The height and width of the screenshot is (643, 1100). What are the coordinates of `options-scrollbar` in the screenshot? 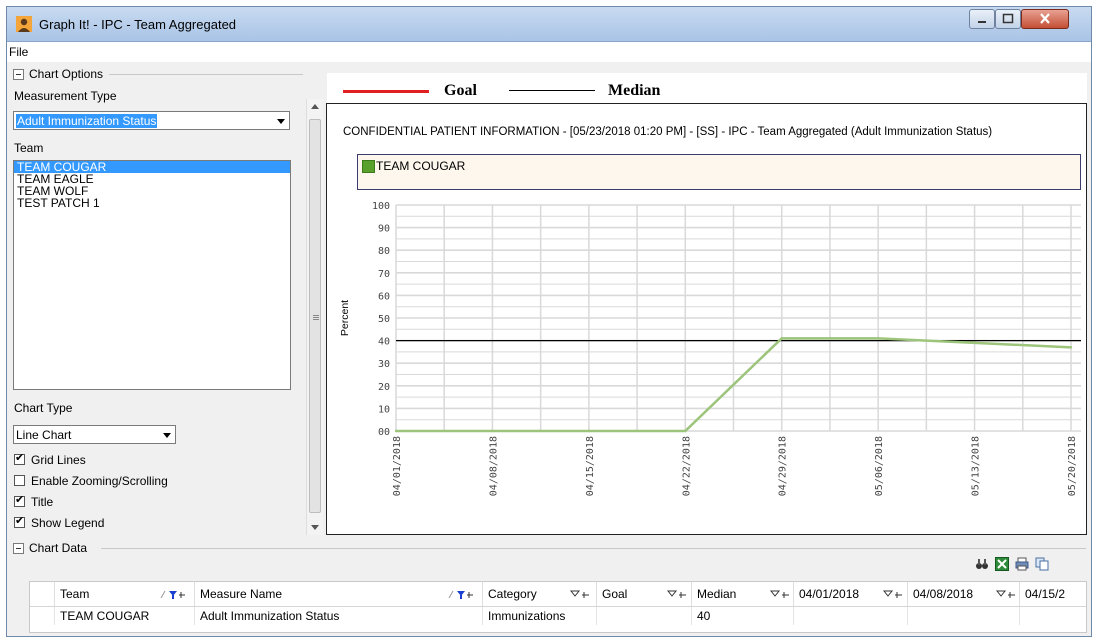 It's located at (314, 317).